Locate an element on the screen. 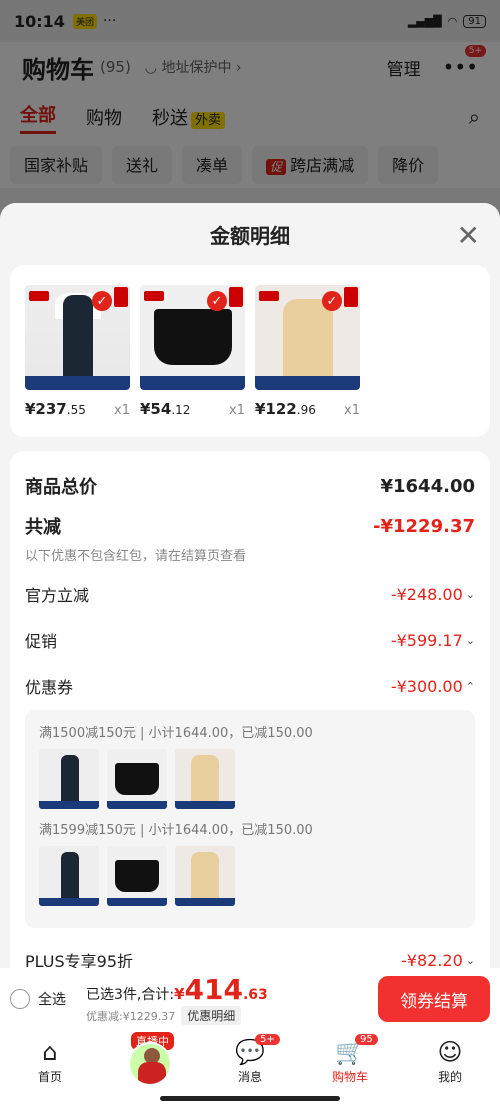 Image resolution: width=500 pixels, height=1111 pixels. official-row: 官方立减 -¥248.00 ⌄ is located at coordinates (250, 594).